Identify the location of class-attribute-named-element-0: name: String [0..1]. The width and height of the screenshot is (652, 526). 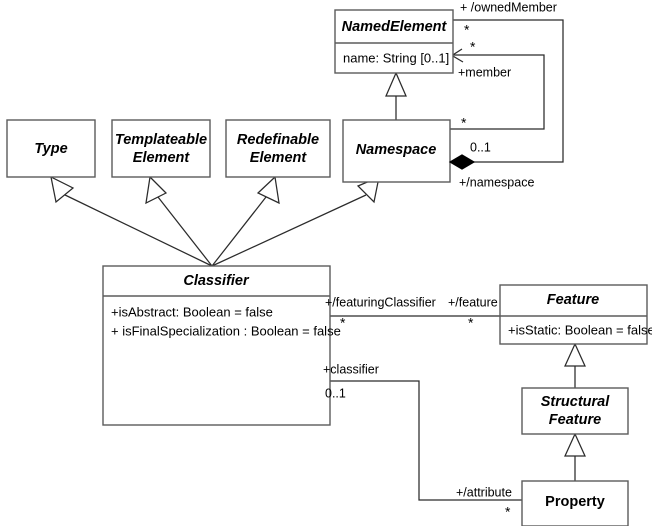
(396, 57).